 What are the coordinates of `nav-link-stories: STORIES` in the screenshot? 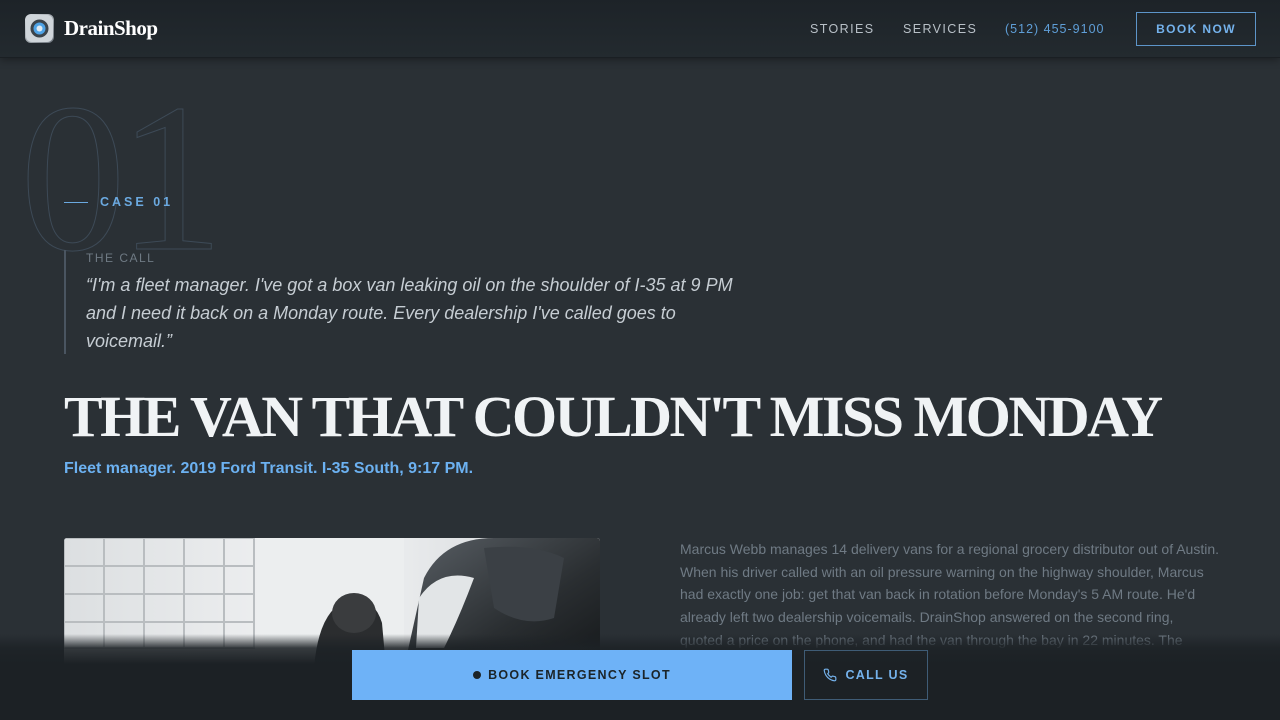 It's located at (842, 29).